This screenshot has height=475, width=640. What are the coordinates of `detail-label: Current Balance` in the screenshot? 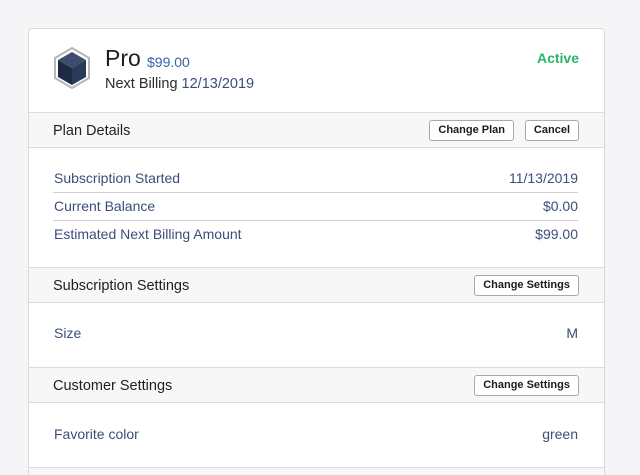 It's located at (105, 206).